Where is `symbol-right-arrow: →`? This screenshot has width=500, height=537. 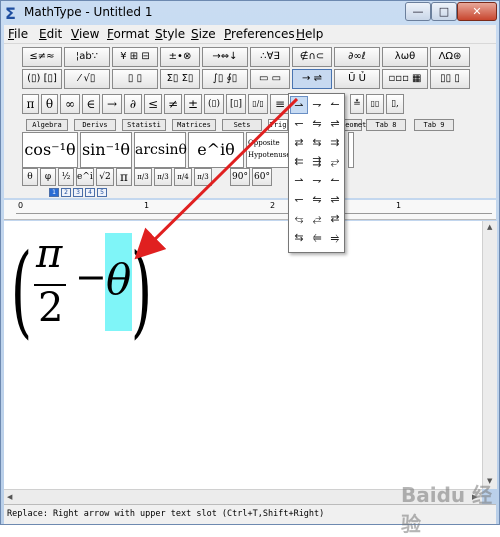
symbol-right-arrow: → is located at coordinates (112, 104).